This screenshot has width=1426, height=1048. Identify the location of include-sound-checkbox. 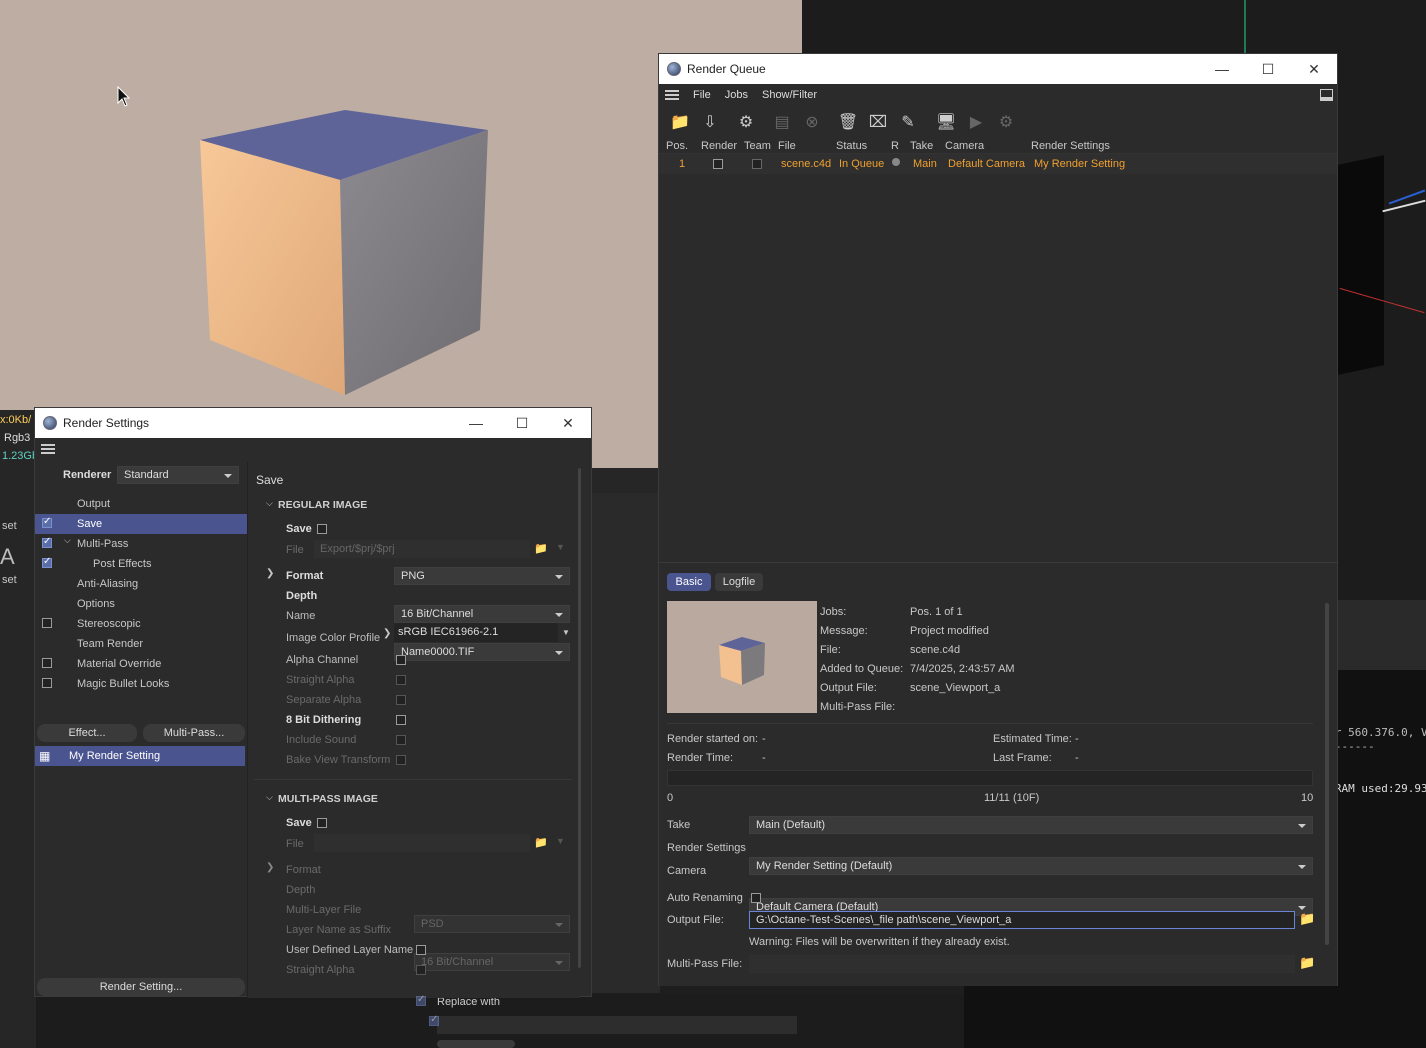
(401, 740).